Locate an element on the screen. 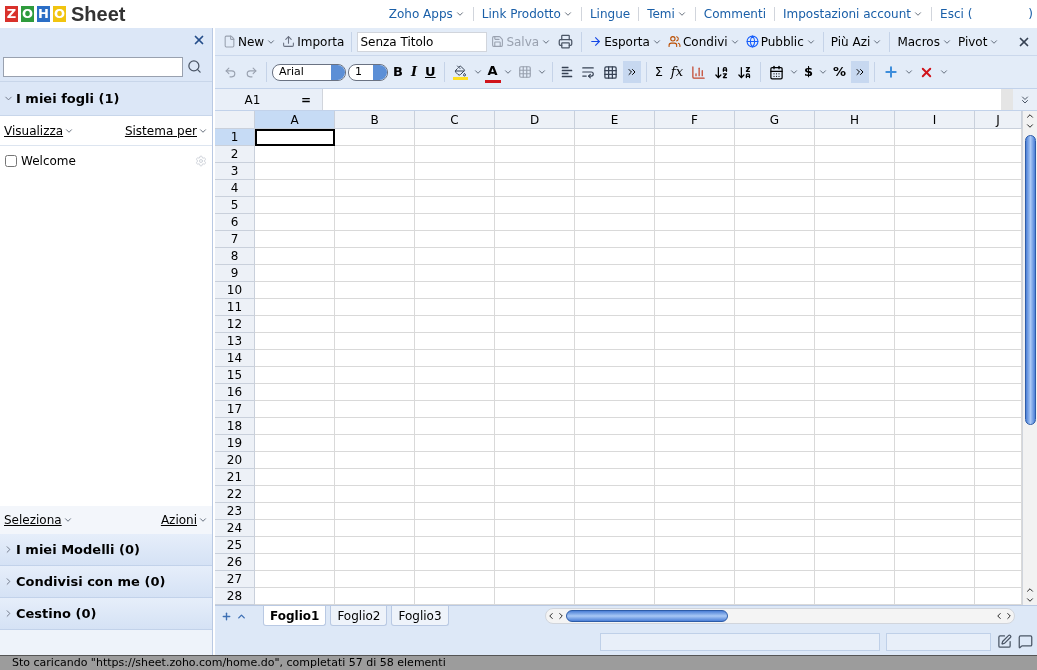 The image size is (1037, 670). row-header: 6 is located at coordinates (235, 222).